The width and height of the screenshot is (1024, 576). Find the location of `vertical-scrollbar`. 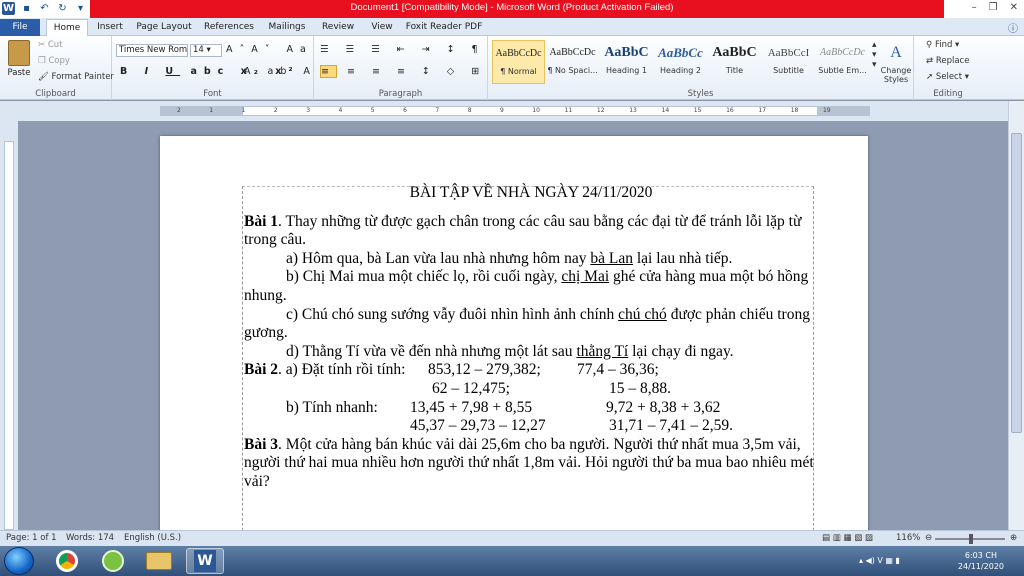

vertical-scrollbar is located at coordinates (1016, 315).